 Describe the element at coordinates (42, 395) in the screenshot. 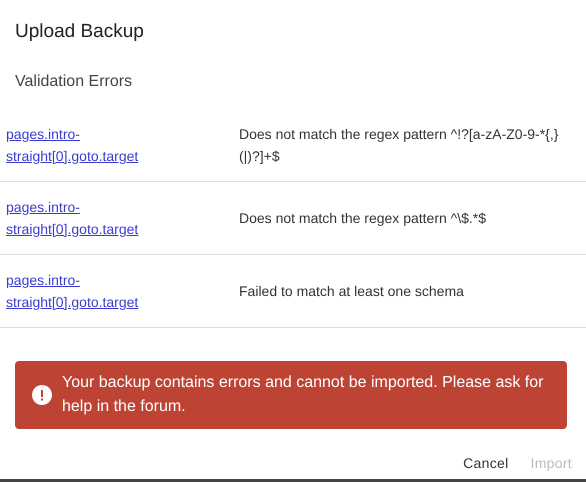

I see `exclamation-icon` at that location.